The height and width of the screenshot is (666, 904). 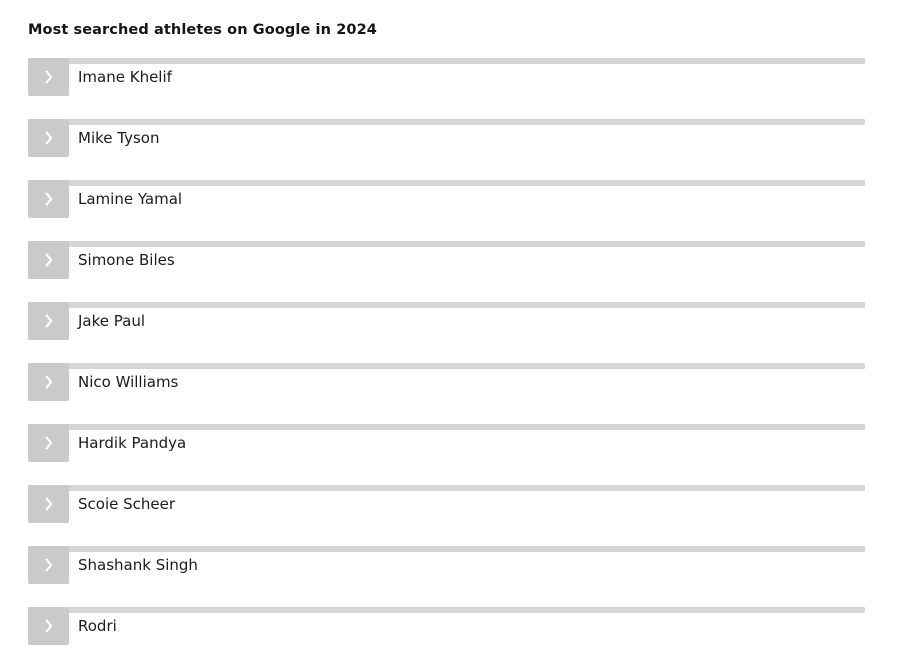 I want to click on list-item: Shashank Singh, so click(x=452, y=572).